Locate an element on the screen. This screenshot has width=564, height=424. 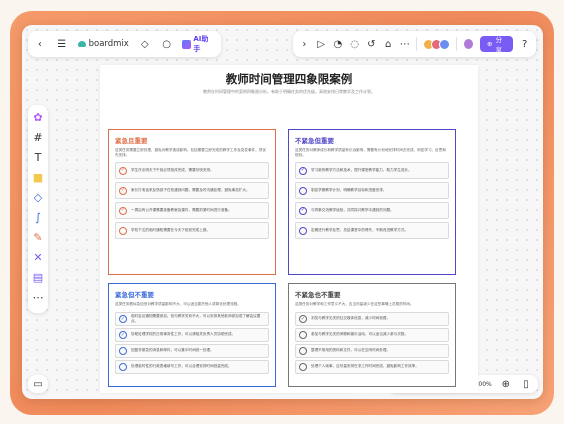
list-item: 制定学期教学计划，明确教学目标和进度安排。 is located at coordinates (372, 191).